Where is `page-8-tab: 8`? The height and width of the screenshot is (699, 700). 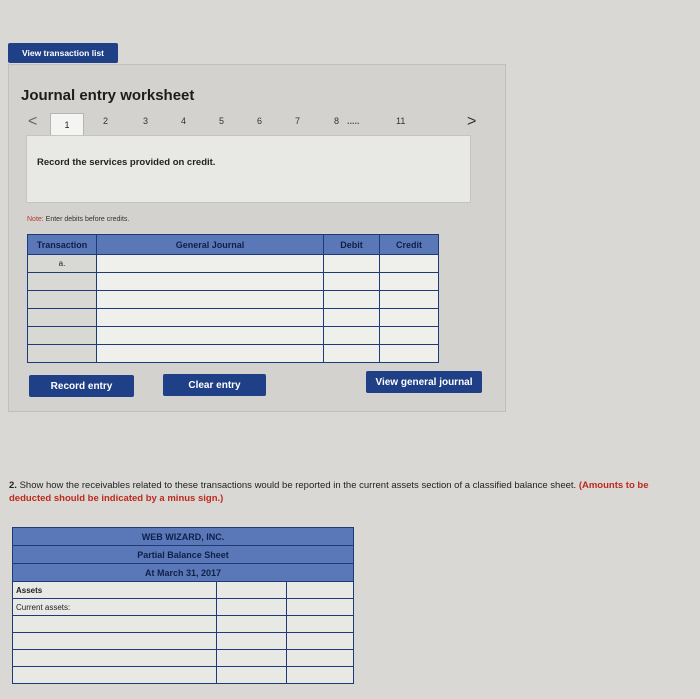
page-8-tab: 8 is located at coordinates (336, 121).